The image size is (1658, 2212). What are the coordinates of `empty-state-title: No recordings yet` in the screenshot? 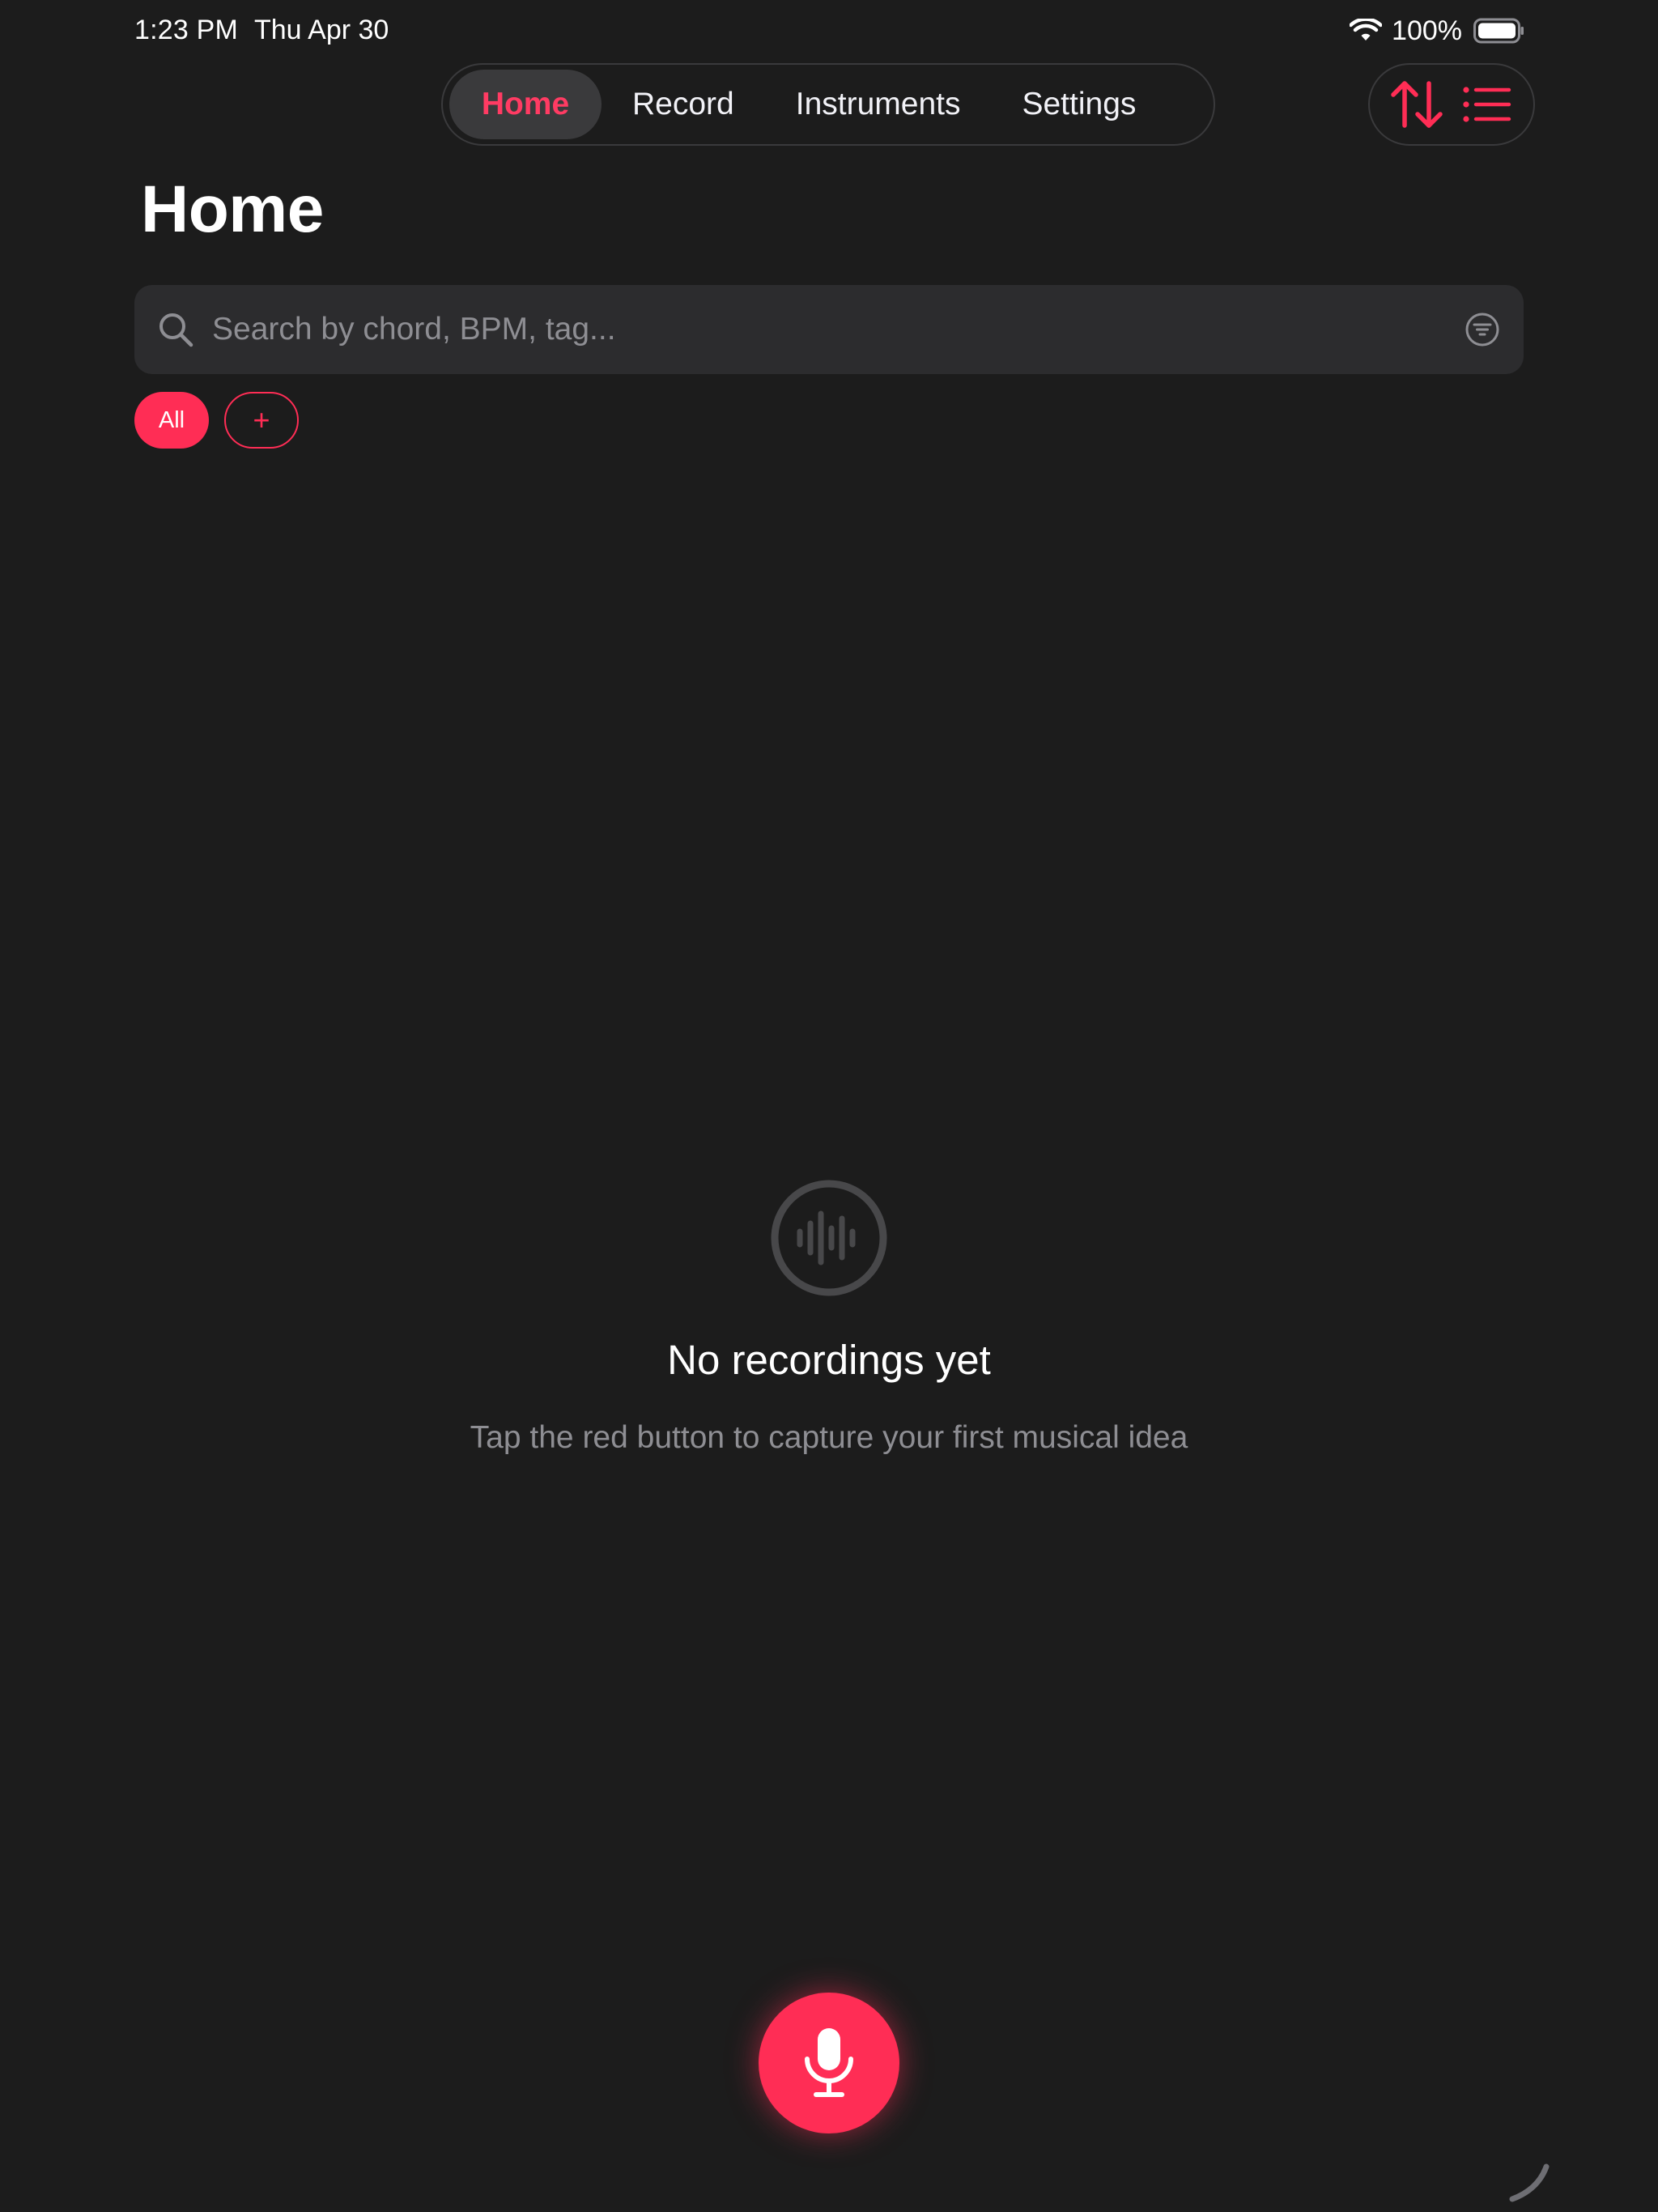 It's located at (829, 1360).